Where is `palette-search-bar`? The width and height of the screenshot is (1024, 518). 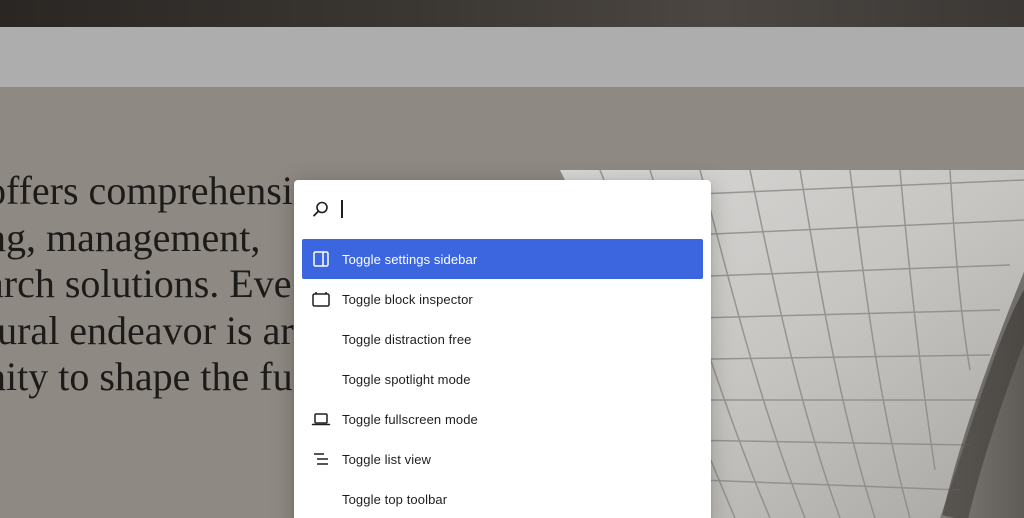 palette-search-bar is located at coordinates (502, 209).